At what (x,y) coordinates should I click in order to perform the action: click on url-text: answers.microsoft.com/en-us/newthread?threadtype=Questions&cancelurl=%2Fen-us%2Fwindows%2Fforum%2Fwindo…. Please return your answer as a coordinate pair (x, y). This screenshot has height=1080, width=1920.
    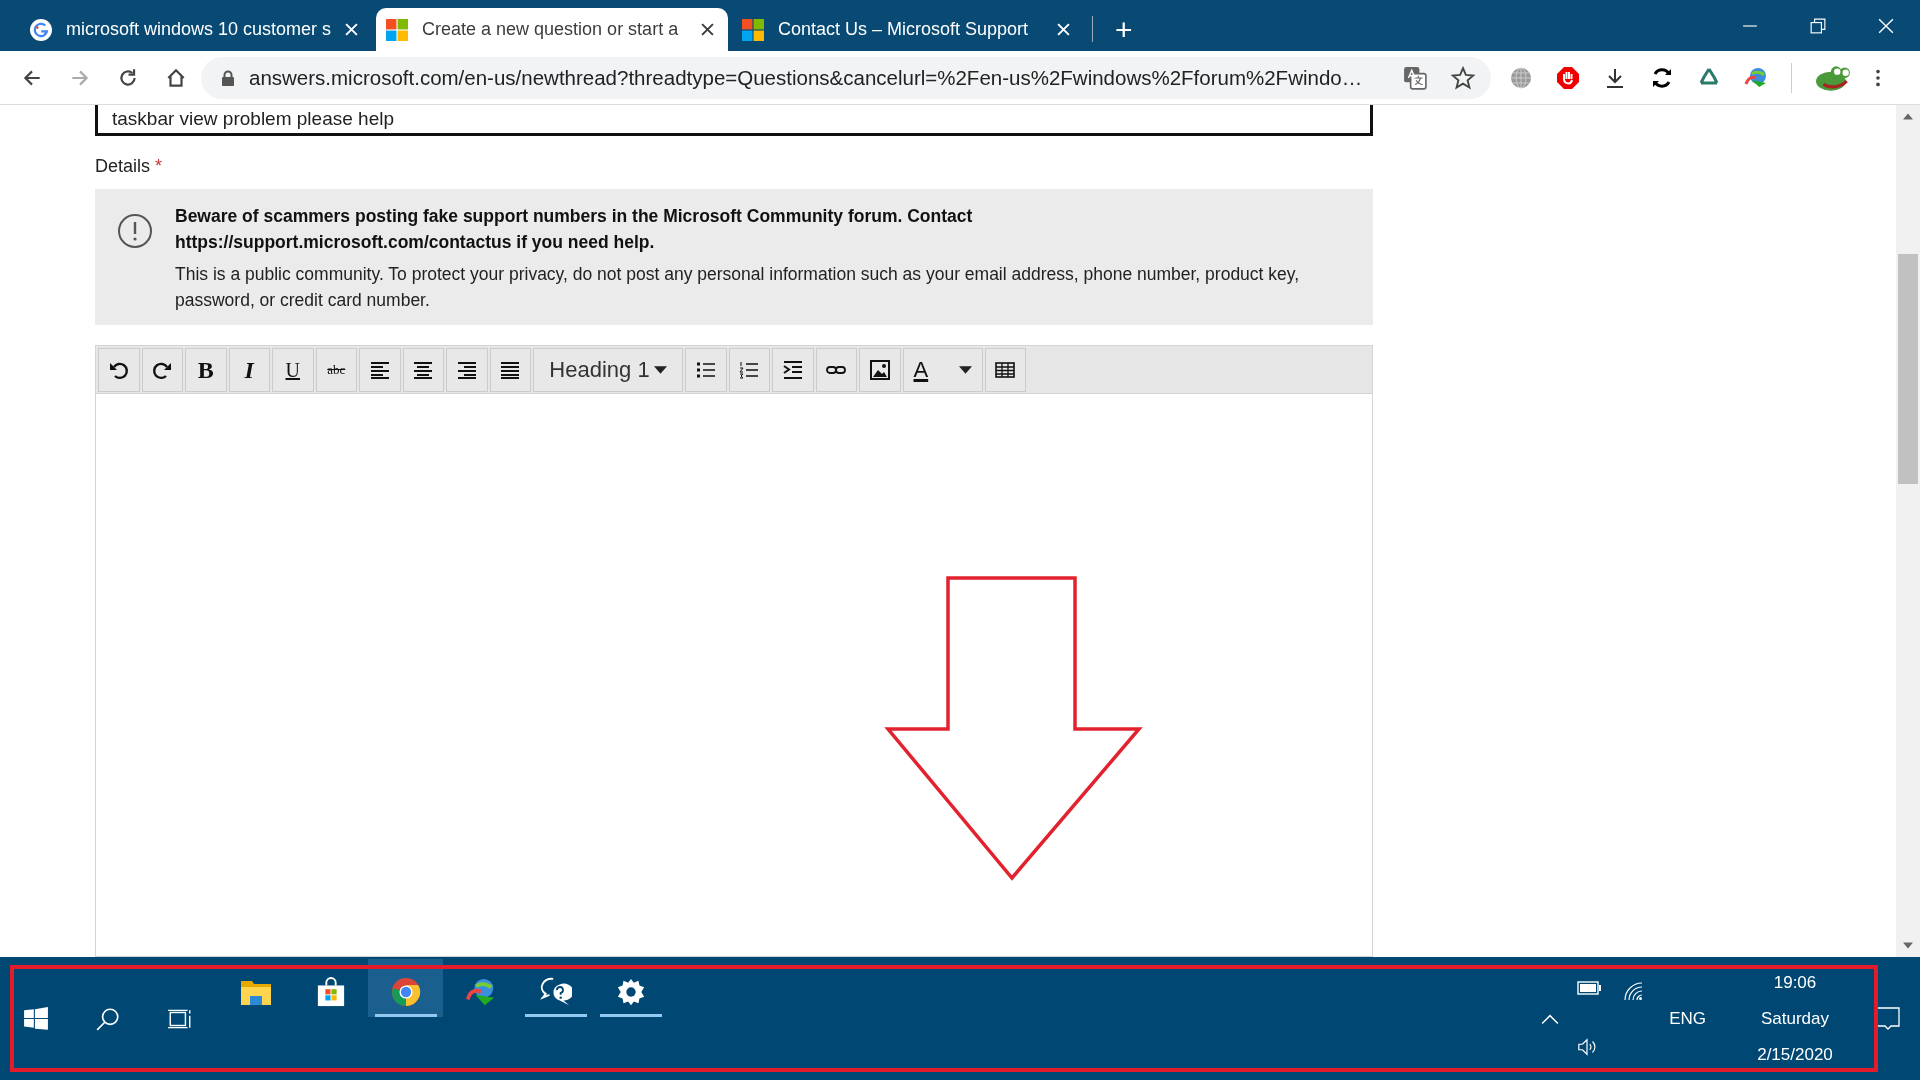
    Looking at the image, I should click on (806, 77).